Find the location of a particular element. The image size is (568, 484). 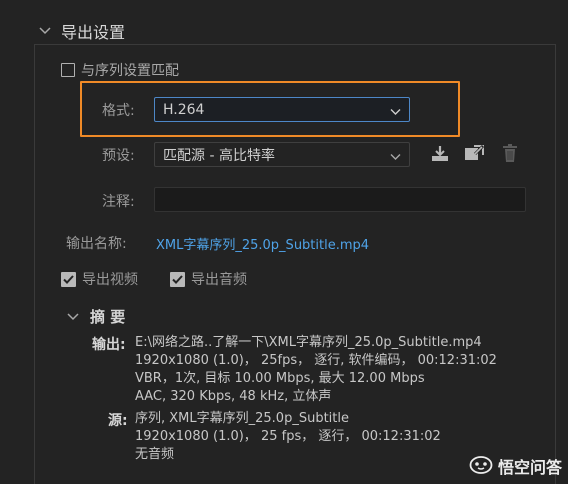

match-sequence-label: 与序列设置匹配 is located at coordinates (130, 71).